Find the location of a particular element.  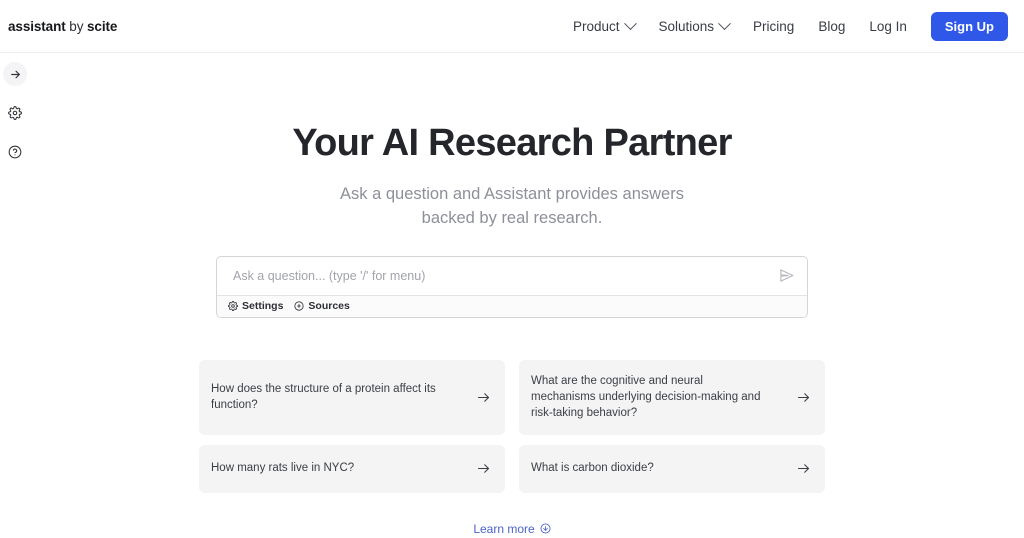

nav-item-product: Product is located at coordinates (604, 25).